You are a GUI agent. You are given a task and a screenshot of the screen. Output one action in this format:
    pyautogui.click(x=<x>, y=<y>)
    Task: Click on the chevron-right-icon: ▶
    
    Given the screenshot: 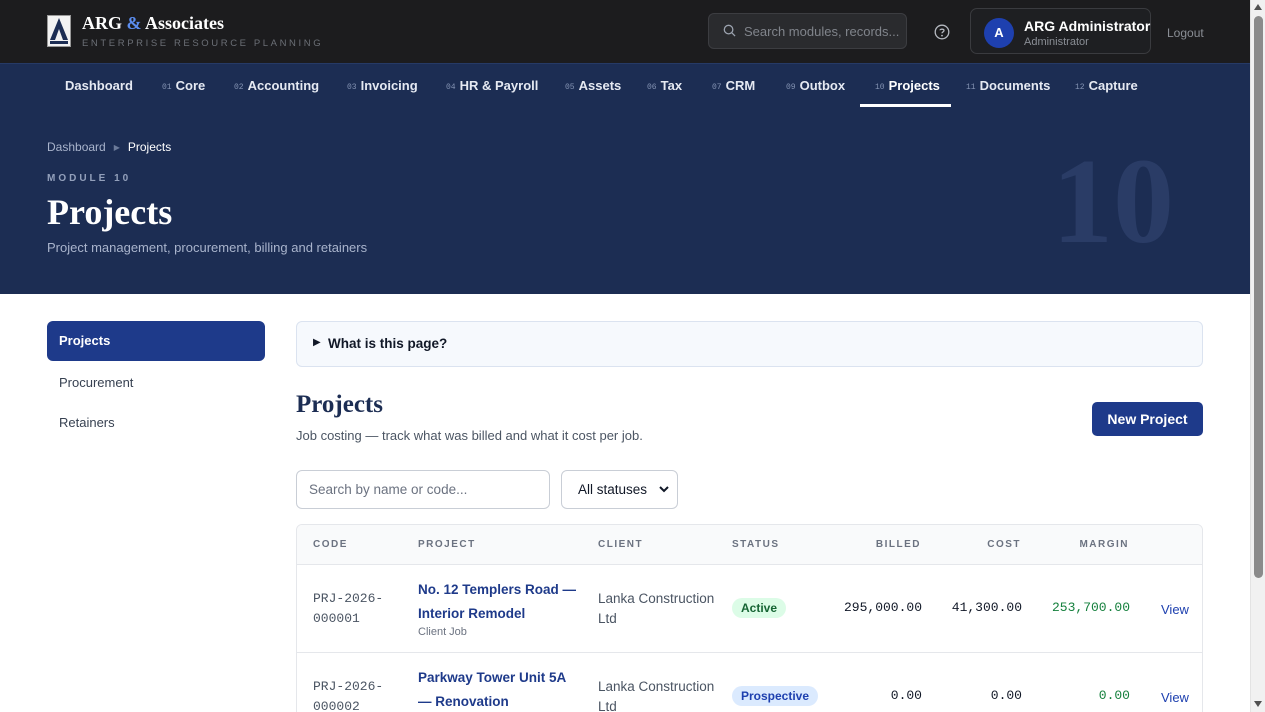 What is the action you would take?
    pyautogui.click(x=116, y=147)
    